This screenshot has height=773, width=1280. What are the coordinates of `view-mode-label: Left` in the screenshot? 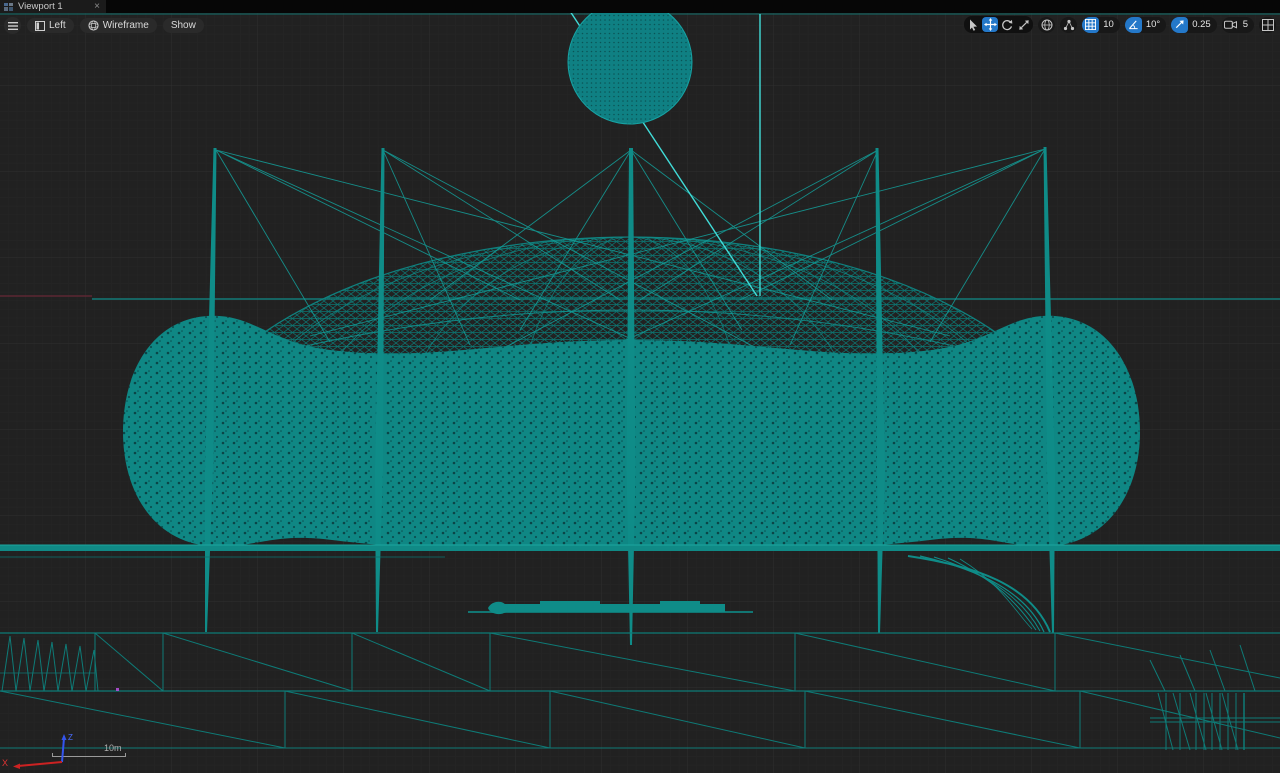 It's located at (57, 25).